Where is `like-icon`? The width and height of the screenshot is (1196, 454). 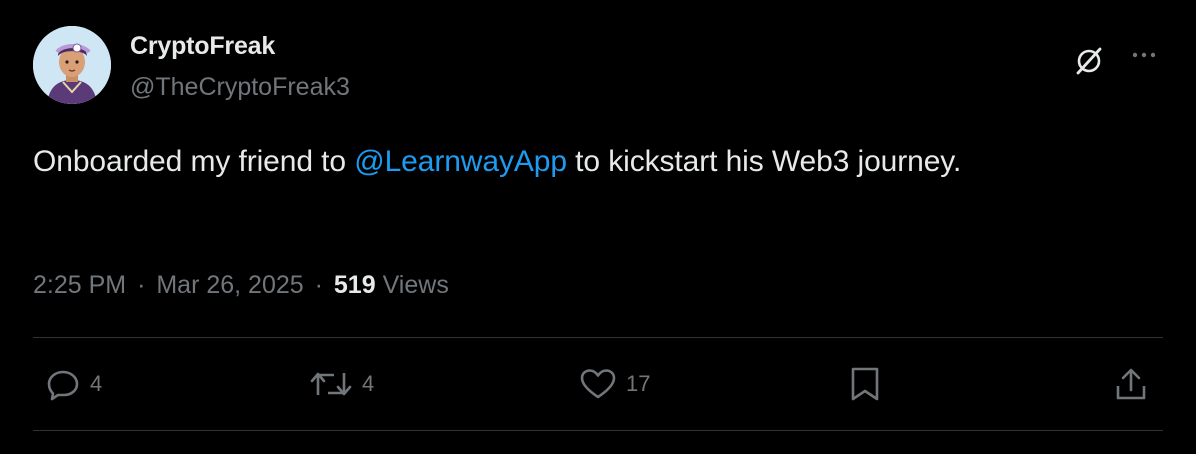 like-icon is located at coordinates (598, 384).